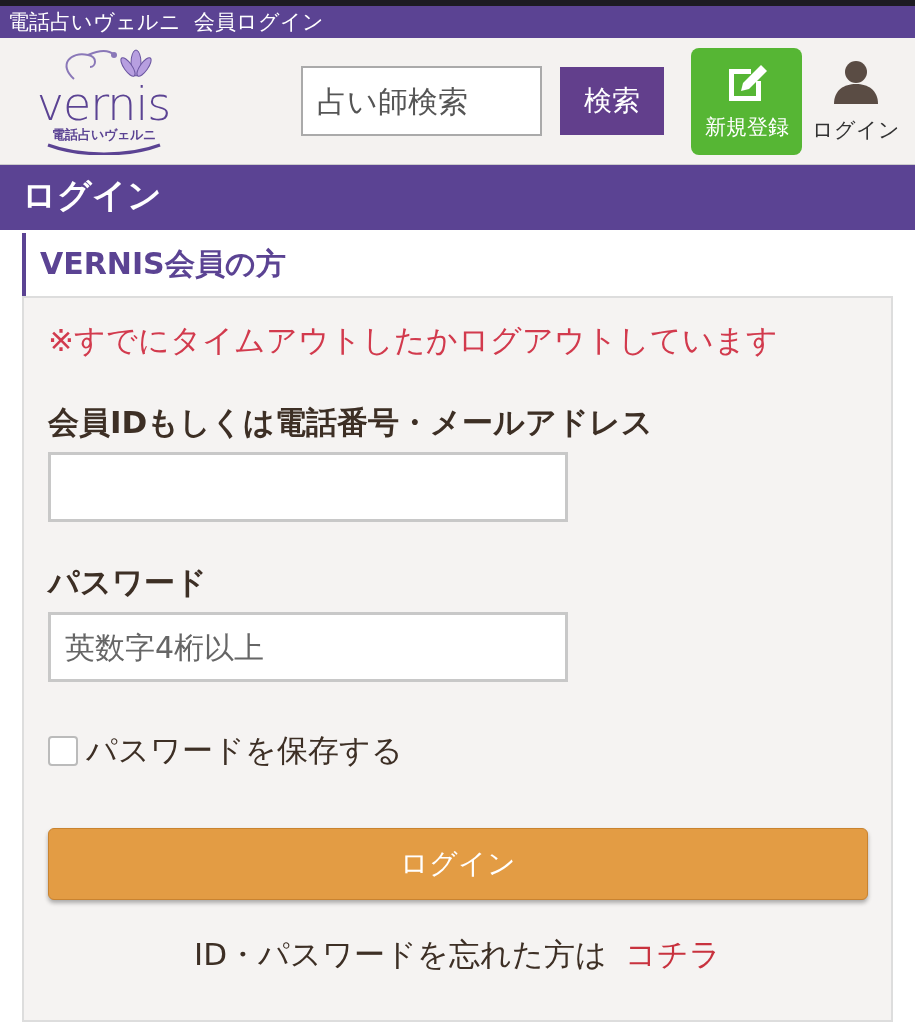 Image resolution: width=915 pixels, height=1024 pixels. Describe the element at coordinates (308, 487) in the screenshot. I see `input-field` at that location.